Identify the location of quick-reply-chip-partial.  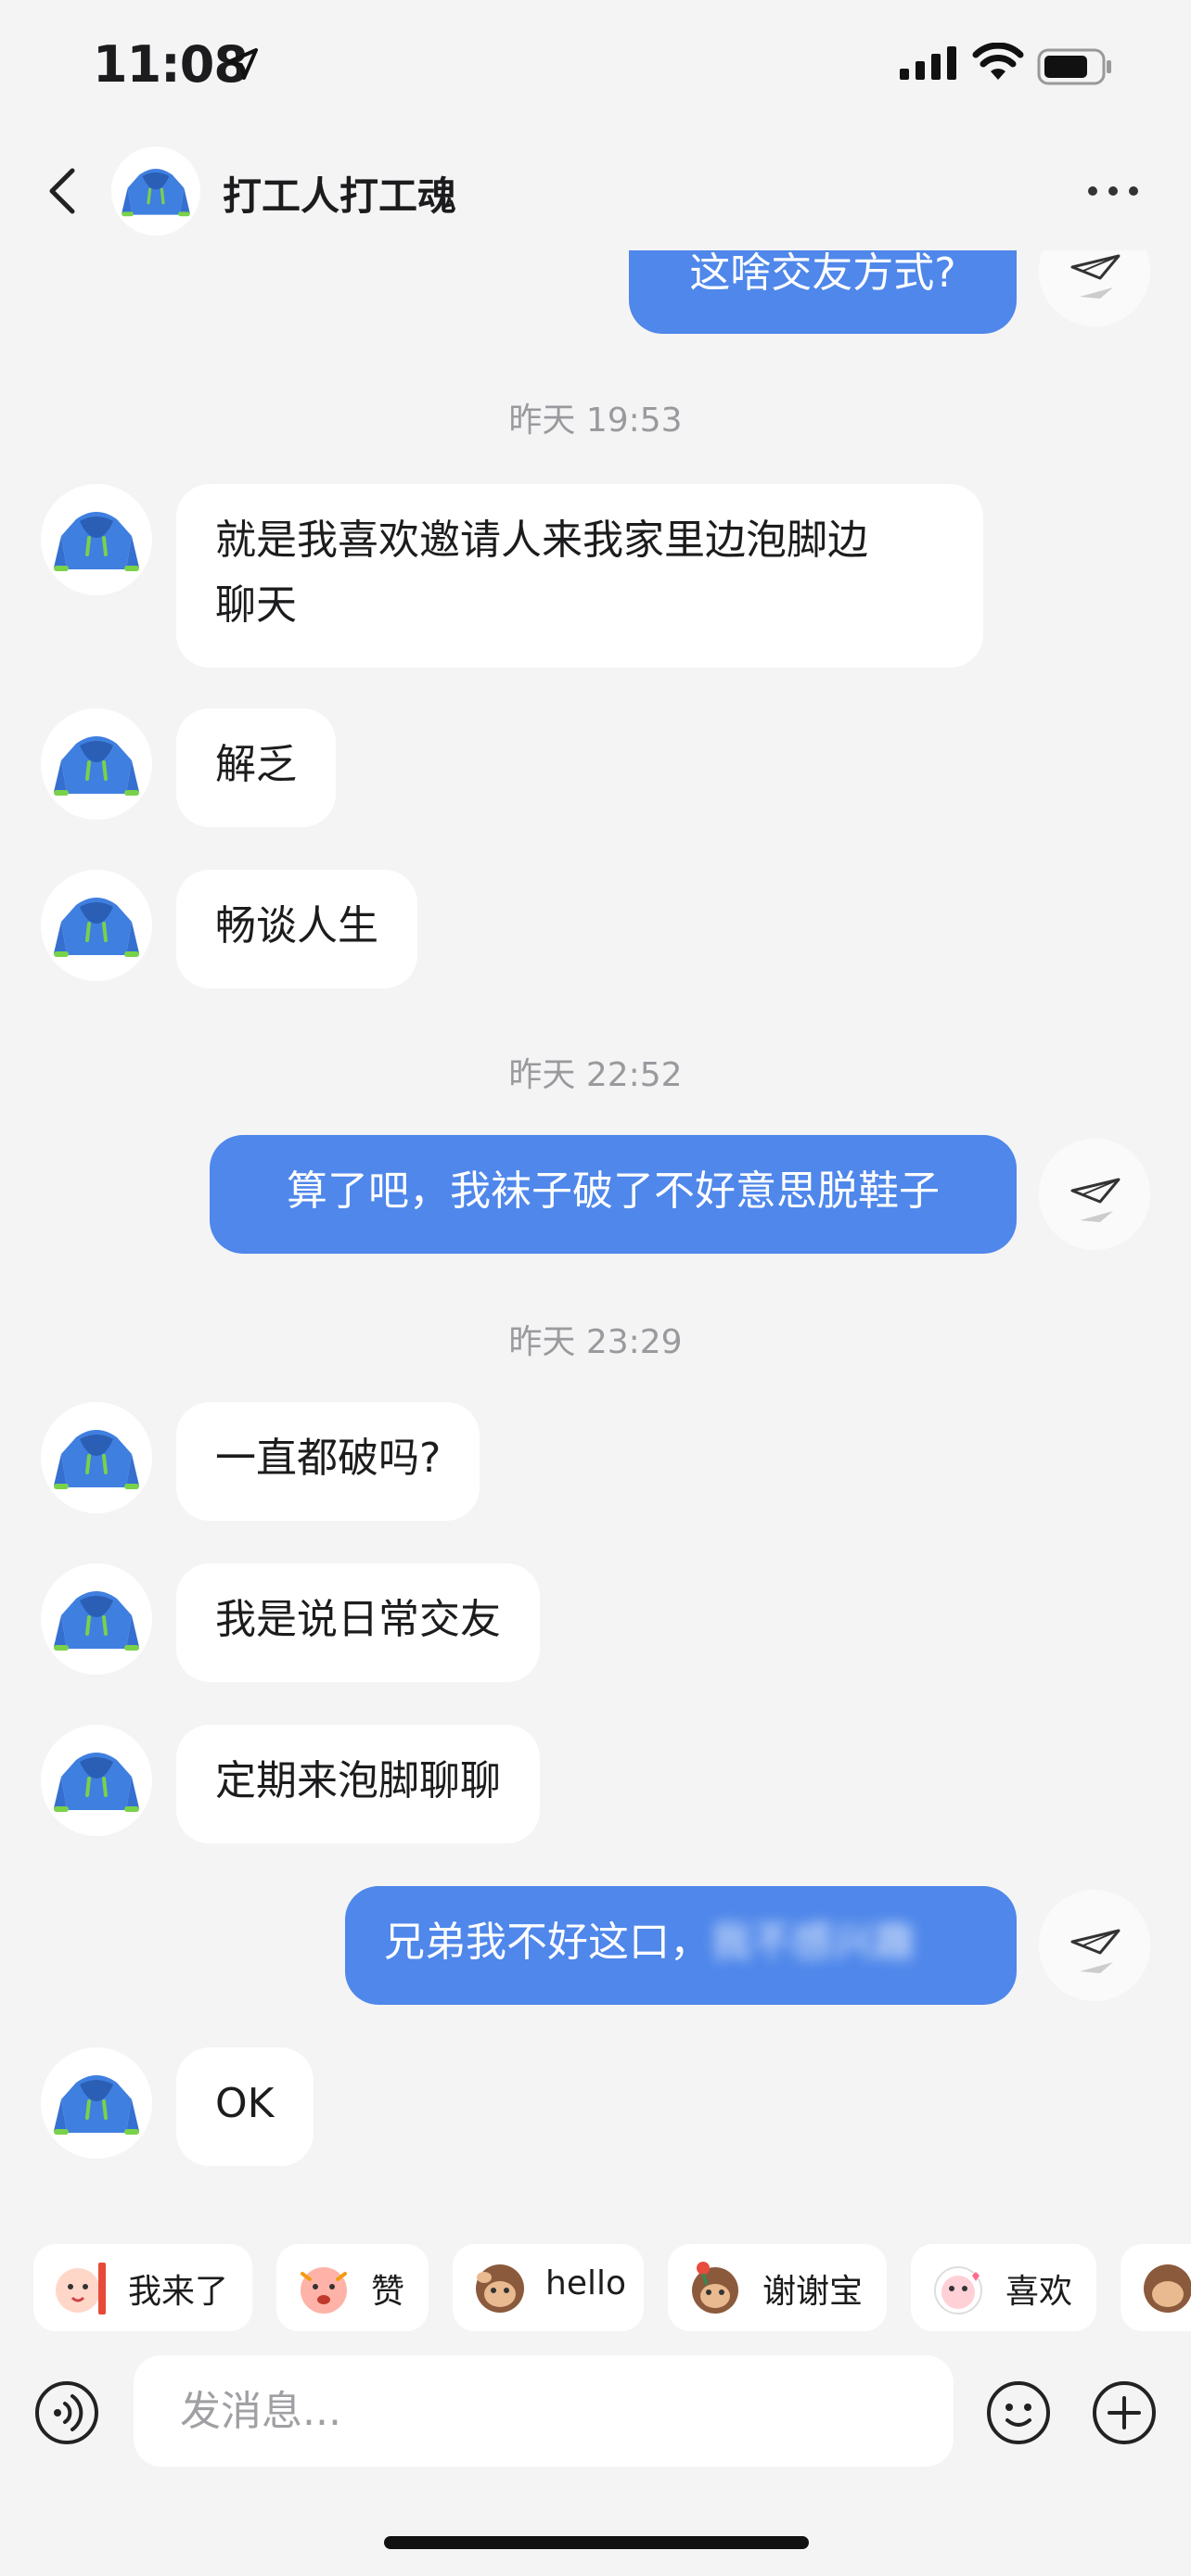
(1156, 2287).